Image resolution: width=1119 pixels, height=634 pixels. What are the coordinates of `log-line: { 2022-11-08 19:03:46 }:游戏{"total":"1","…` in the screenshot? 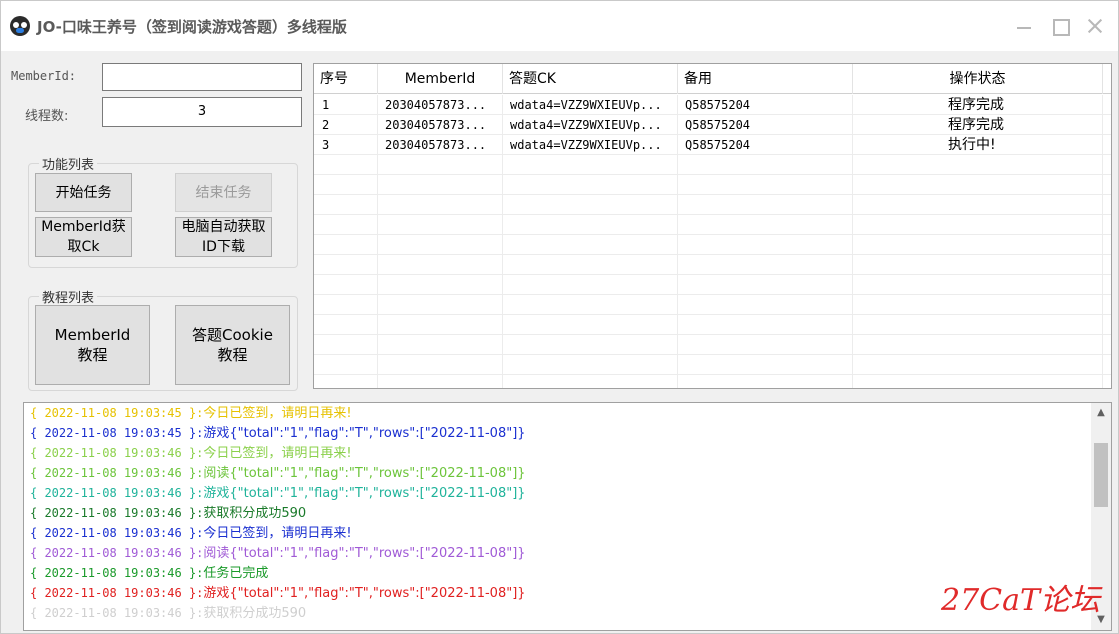 It's located at (560, 493).